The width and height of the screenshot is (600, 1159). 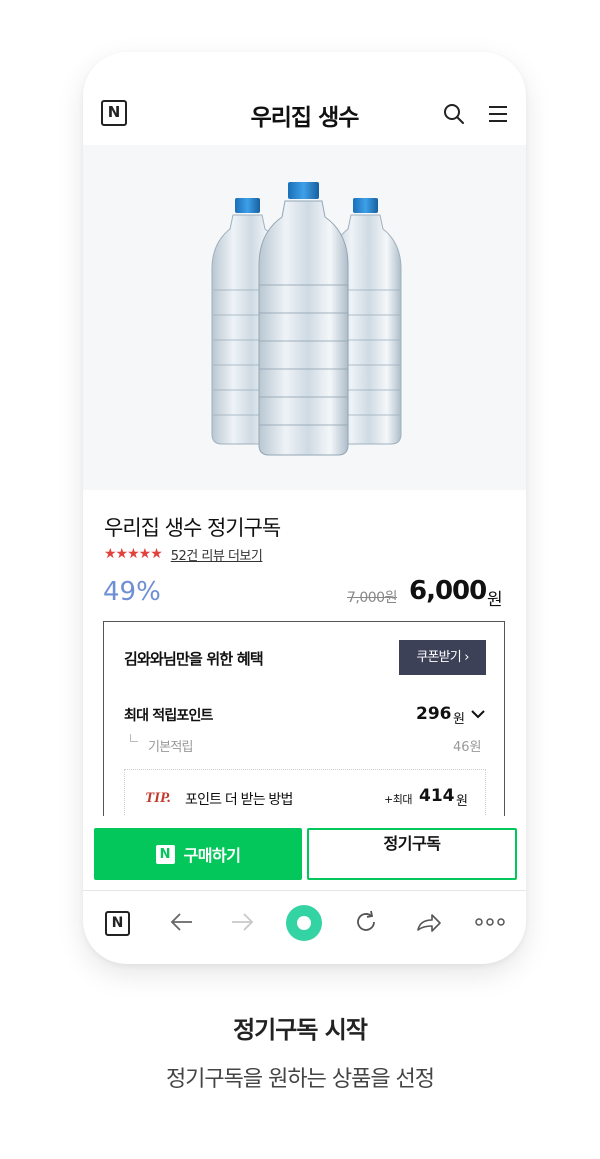 What do you see at coordinates (467, 747) in the screenshot?
I see `basic-points-value: 46원` at bounding box center [467, 747].